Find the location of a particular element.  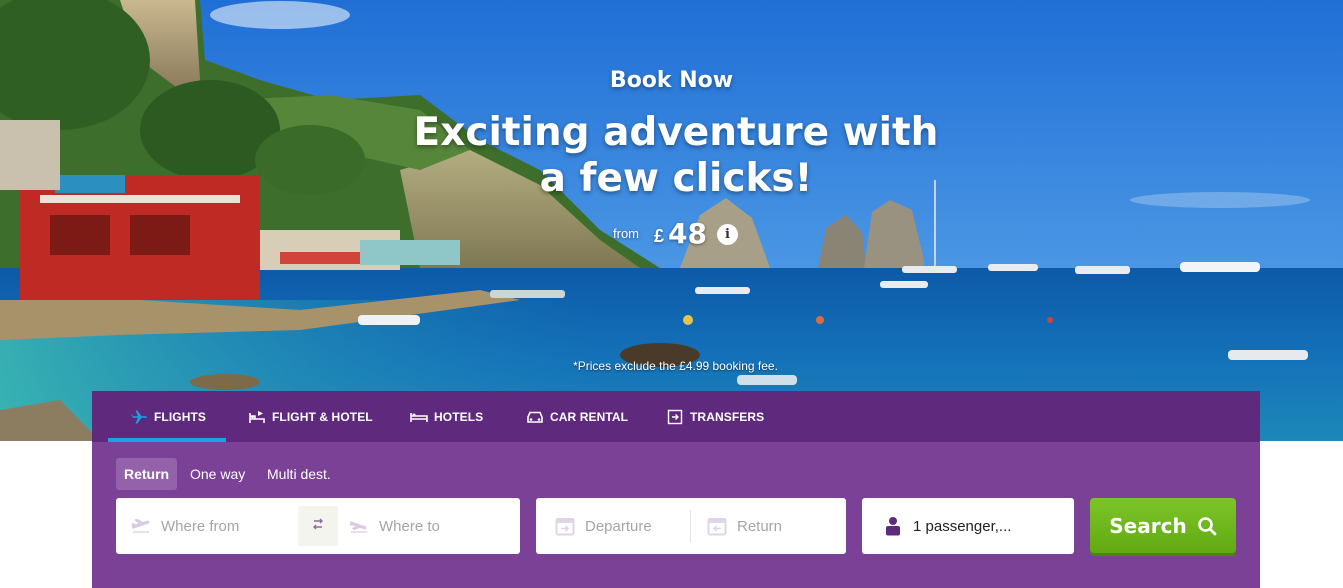

trip-type-one-way: One way is located at coordinates (217, 474).